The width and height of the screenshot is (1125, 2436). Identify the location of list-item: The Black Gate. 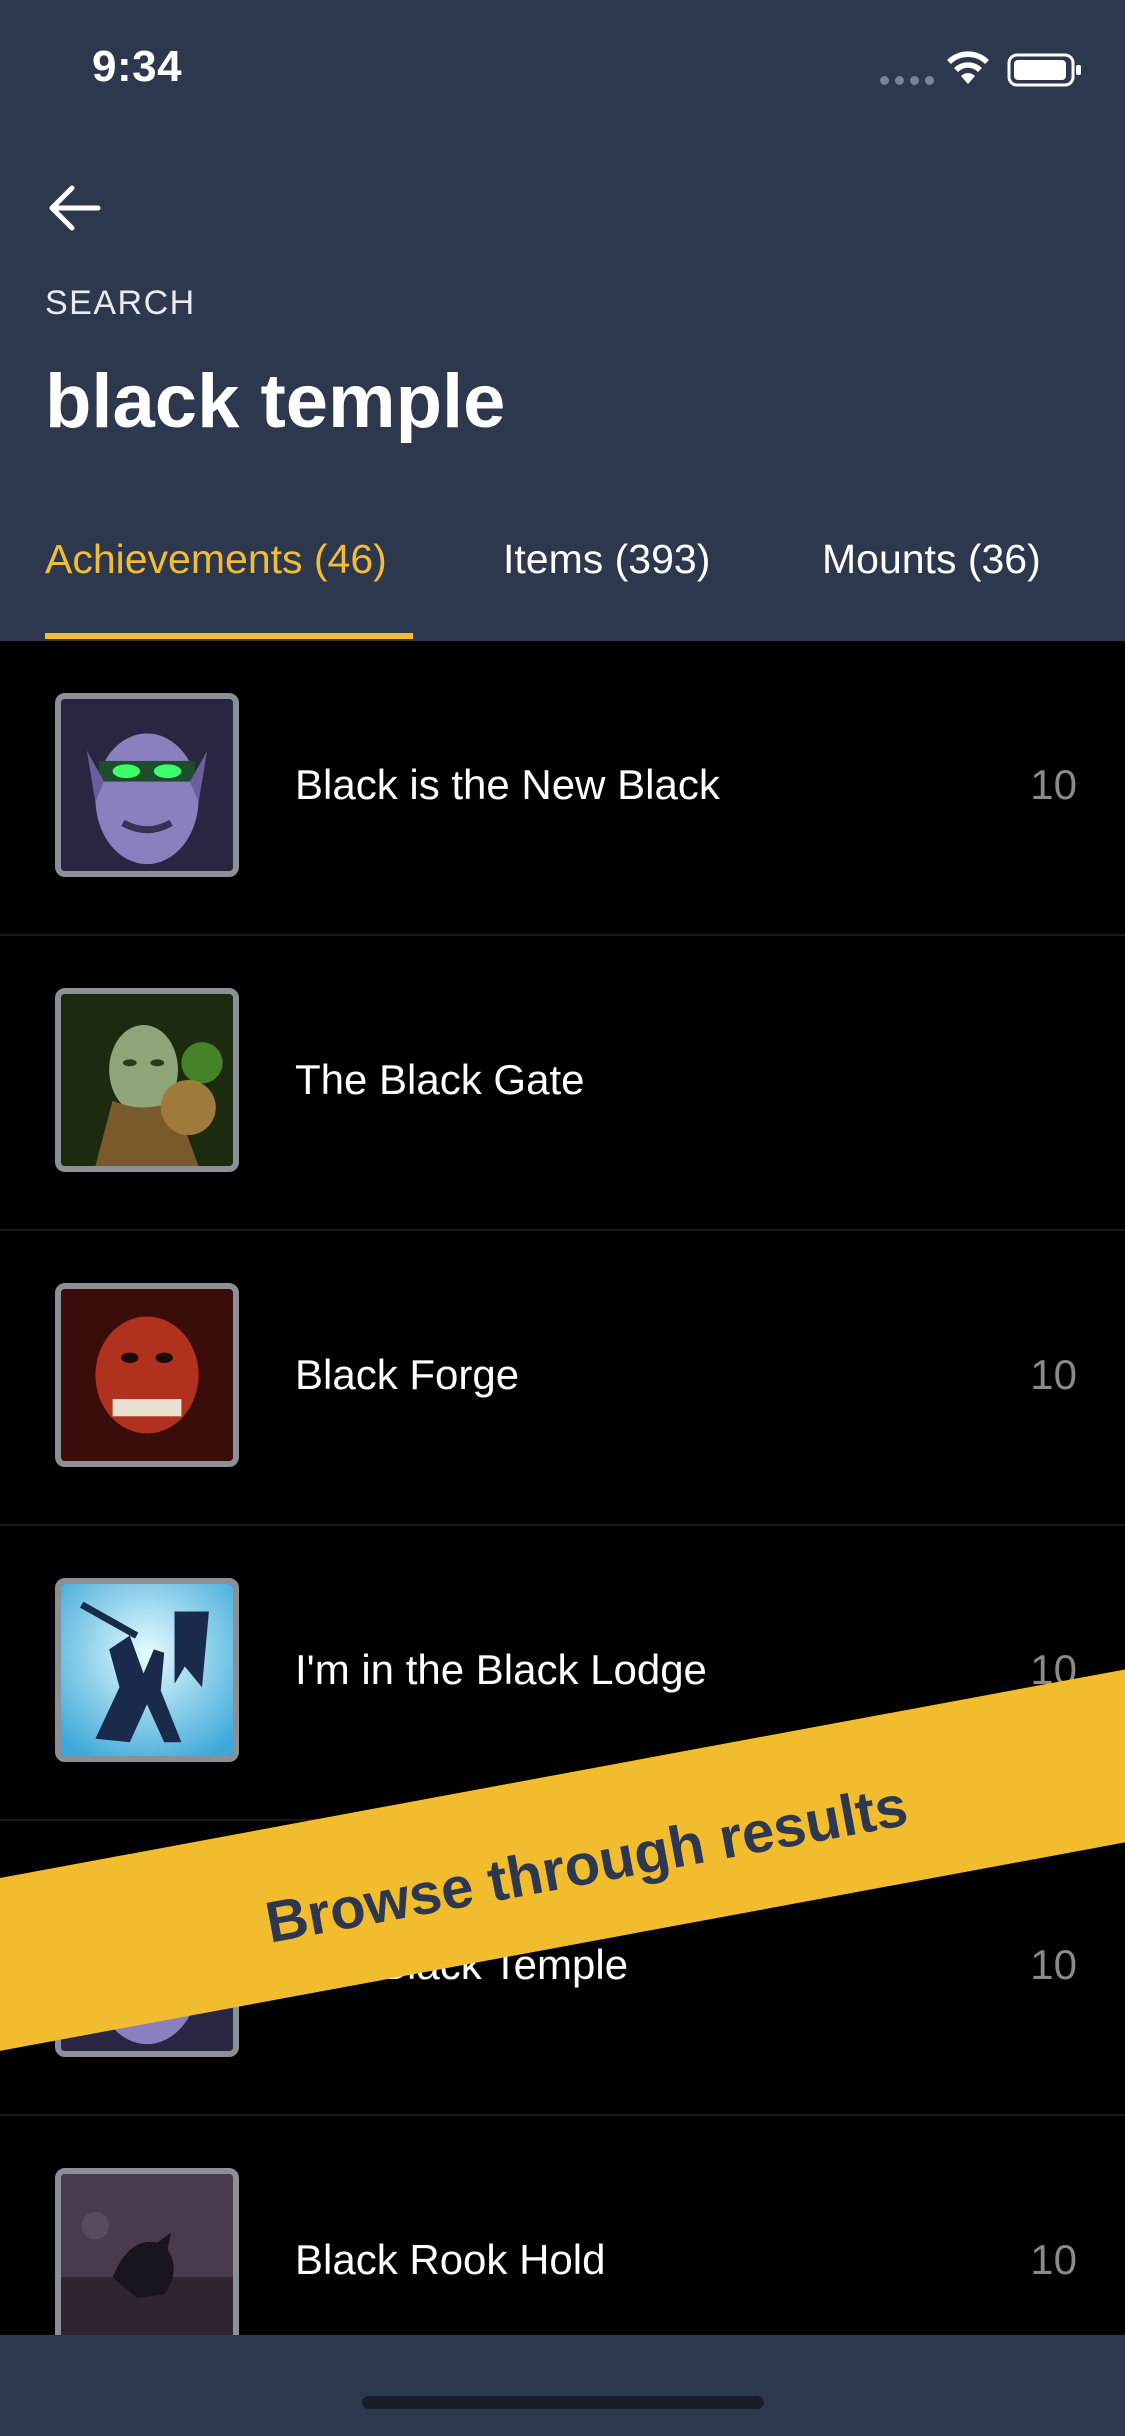
(562, 1083).